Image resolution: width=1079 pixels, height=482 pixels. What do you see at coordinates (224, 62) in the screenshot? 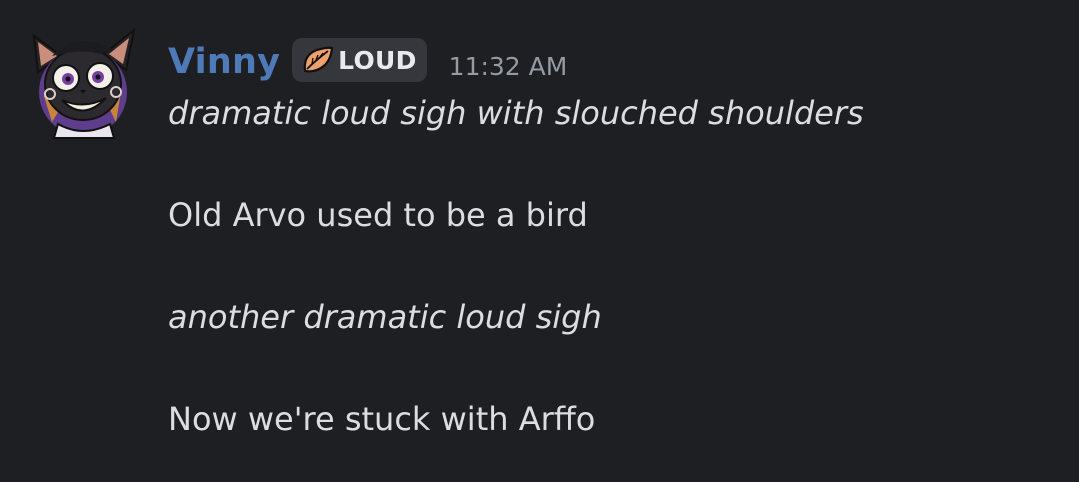
I see `username: Vinny` at bounding box center [224, 62].